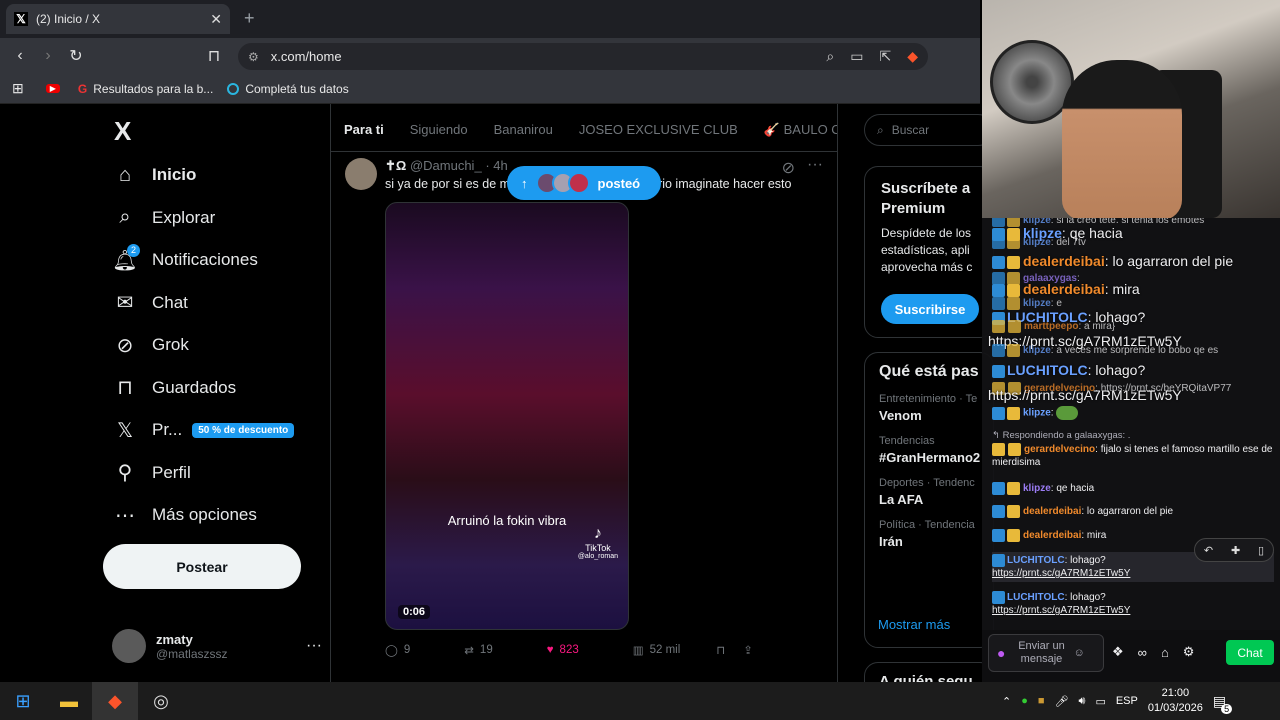  Describe the element at coordinates (1133, 488) in the screenshot. I see `chat-message: klipze: qe hacia` at that location.